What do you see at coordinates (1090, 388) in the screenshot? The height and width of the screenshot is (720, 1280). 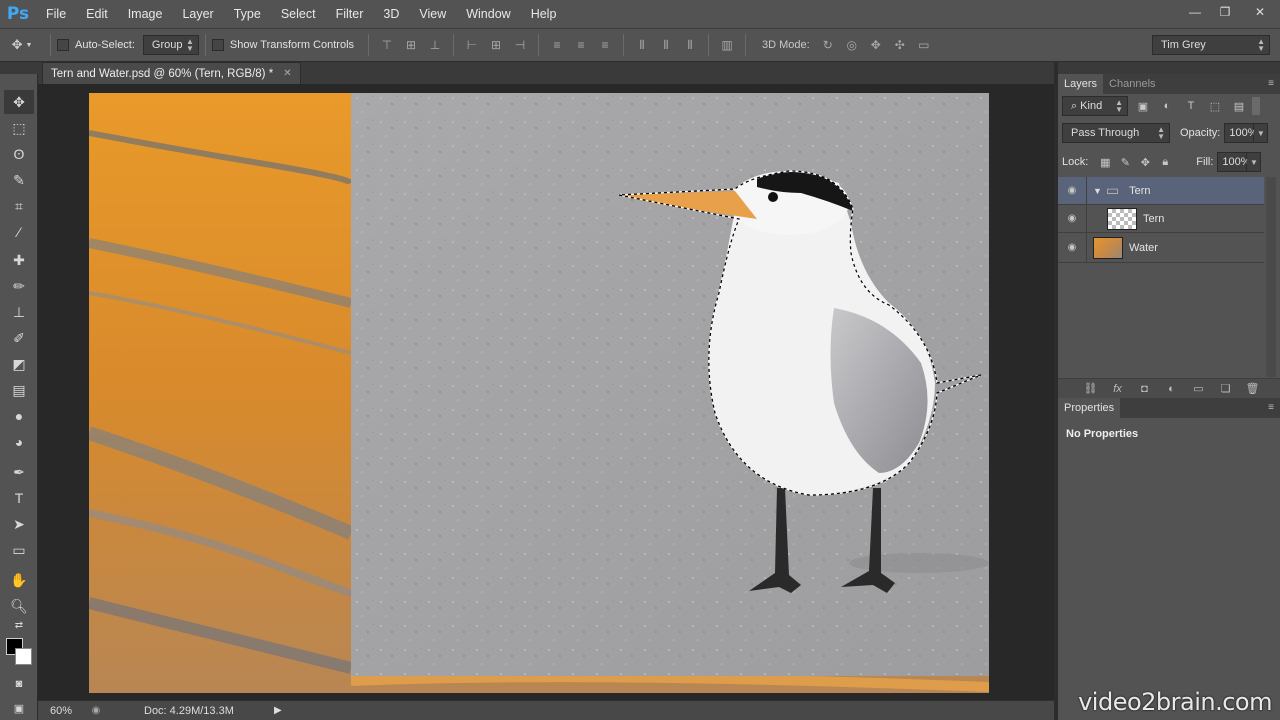 I see `link-layers-icon: ⛓` at bounding box center [1090, 388].